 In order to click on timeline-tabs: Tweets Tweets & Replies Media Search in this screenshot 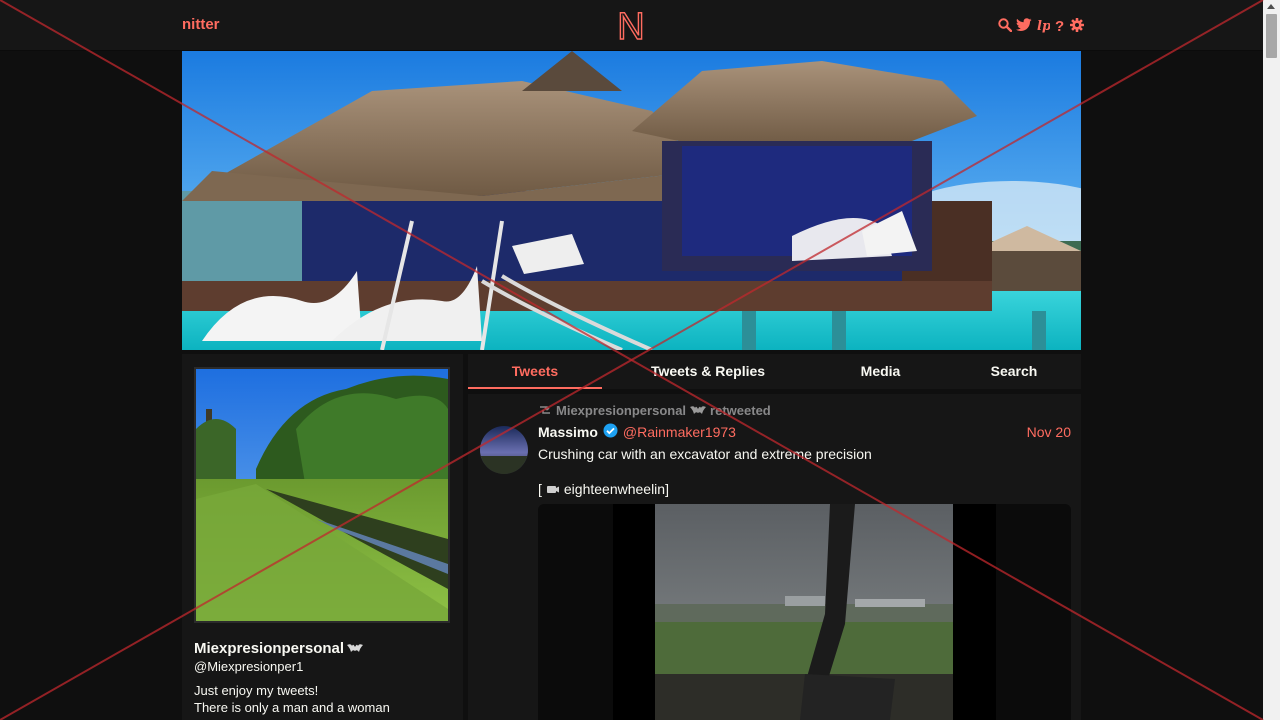, I will do `click(774, 371)`.